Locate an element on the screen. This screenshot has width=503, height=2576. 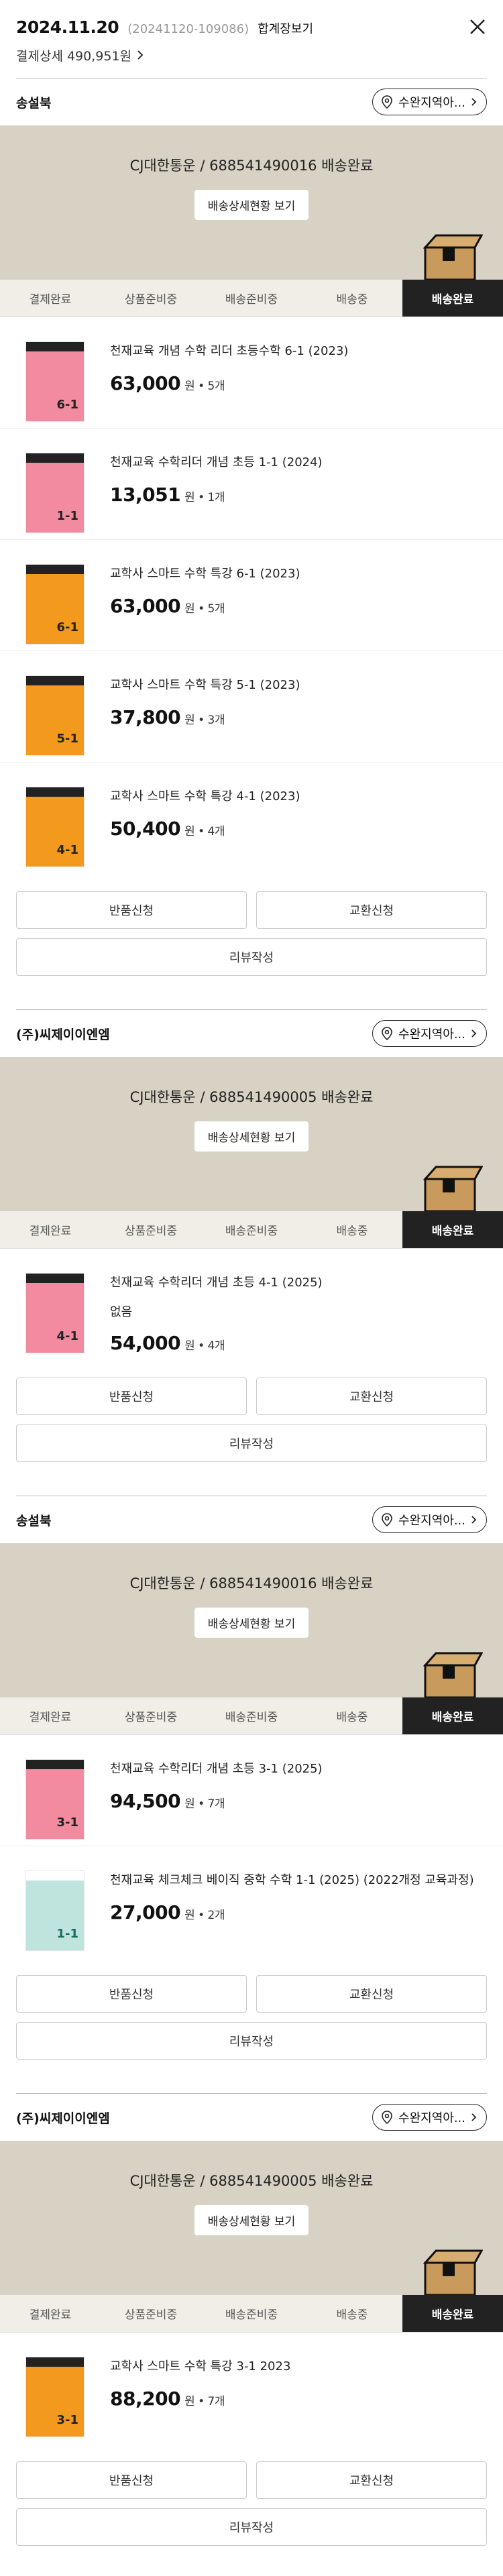
product-price: 50,400 원 • 4개 is located at coordinates (205, 829).